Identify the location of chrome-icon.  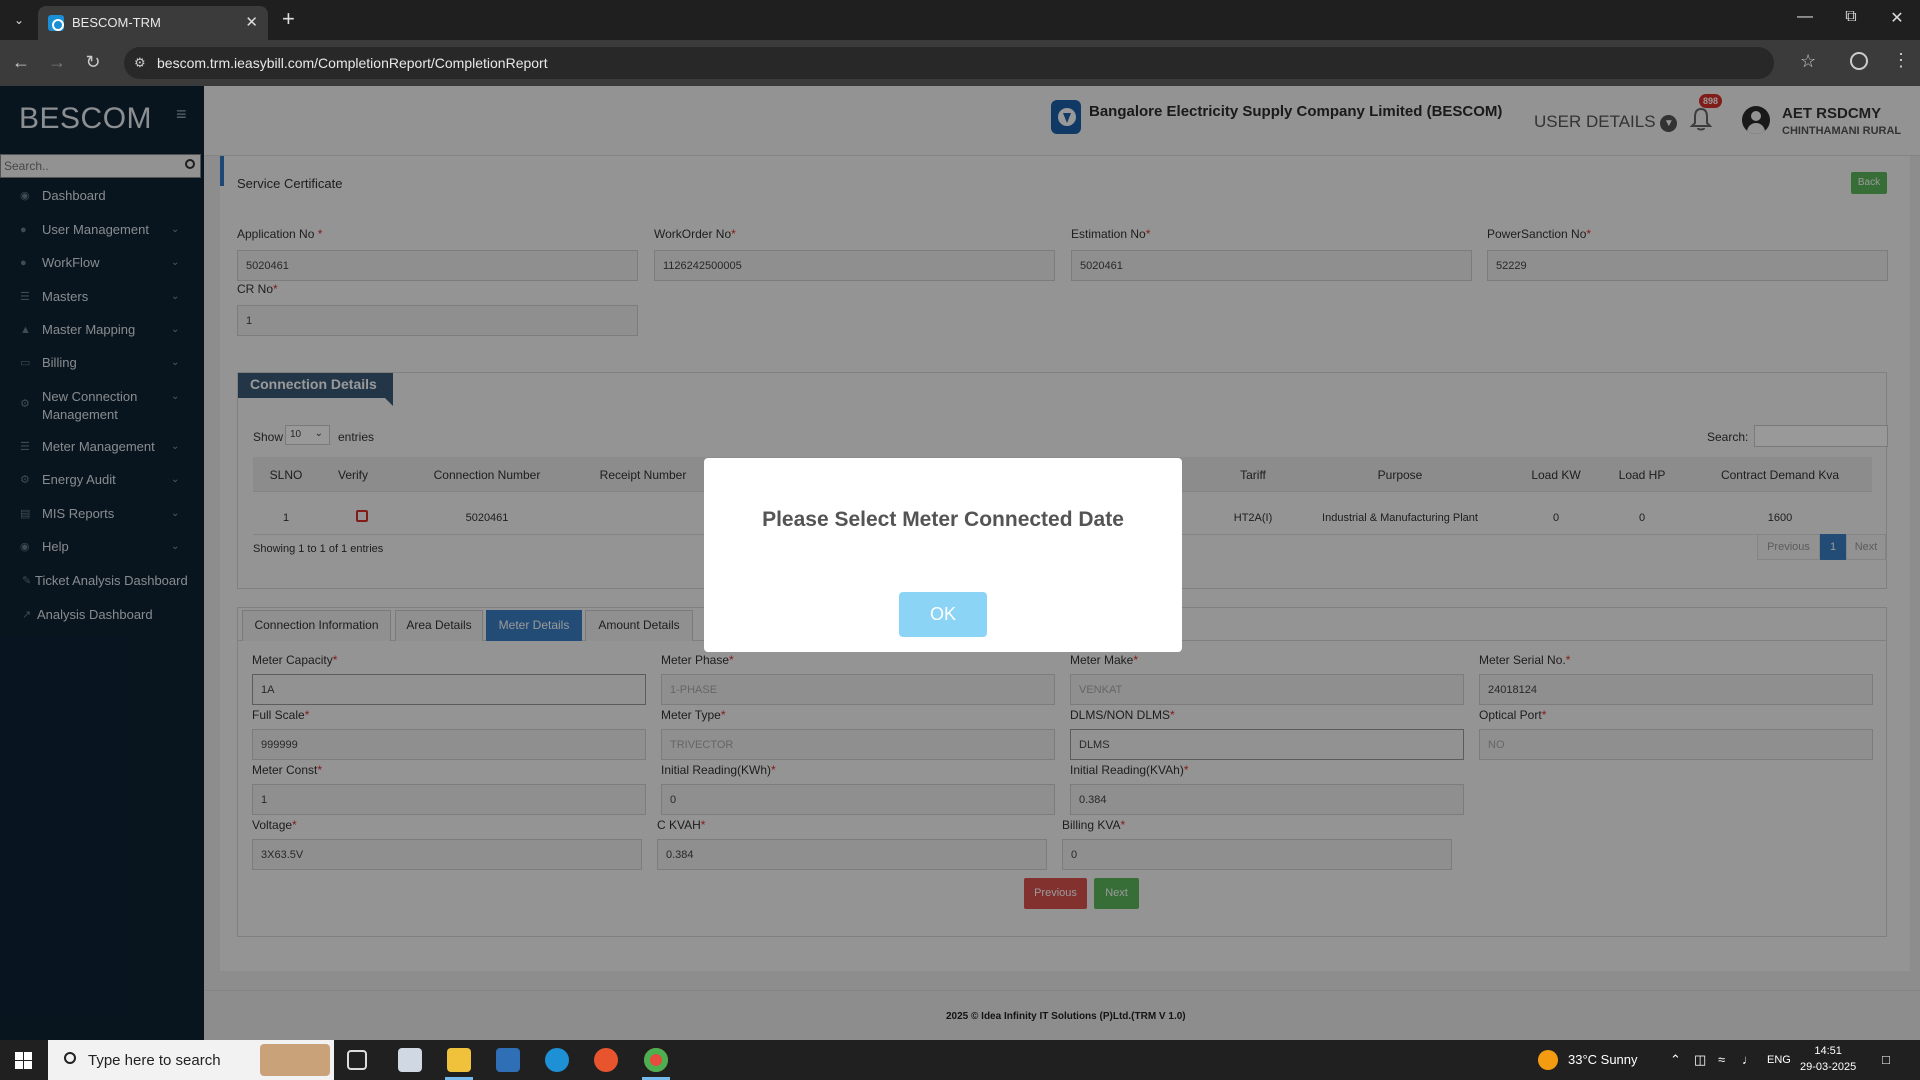
(656, 1060).